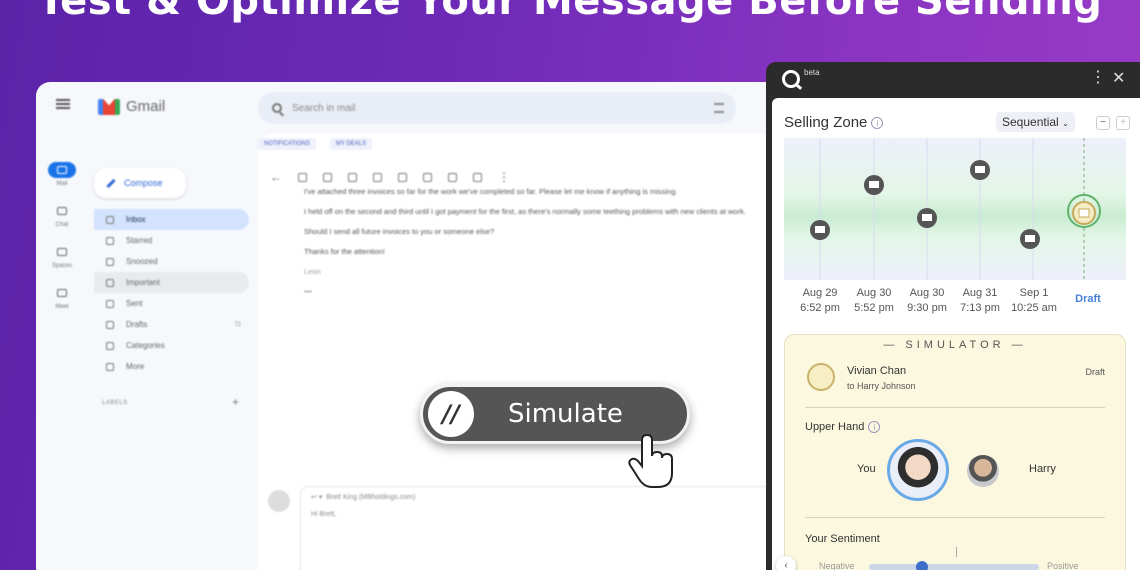  I want to click on nav-item-inbox: Inbox, so click(171, 219).